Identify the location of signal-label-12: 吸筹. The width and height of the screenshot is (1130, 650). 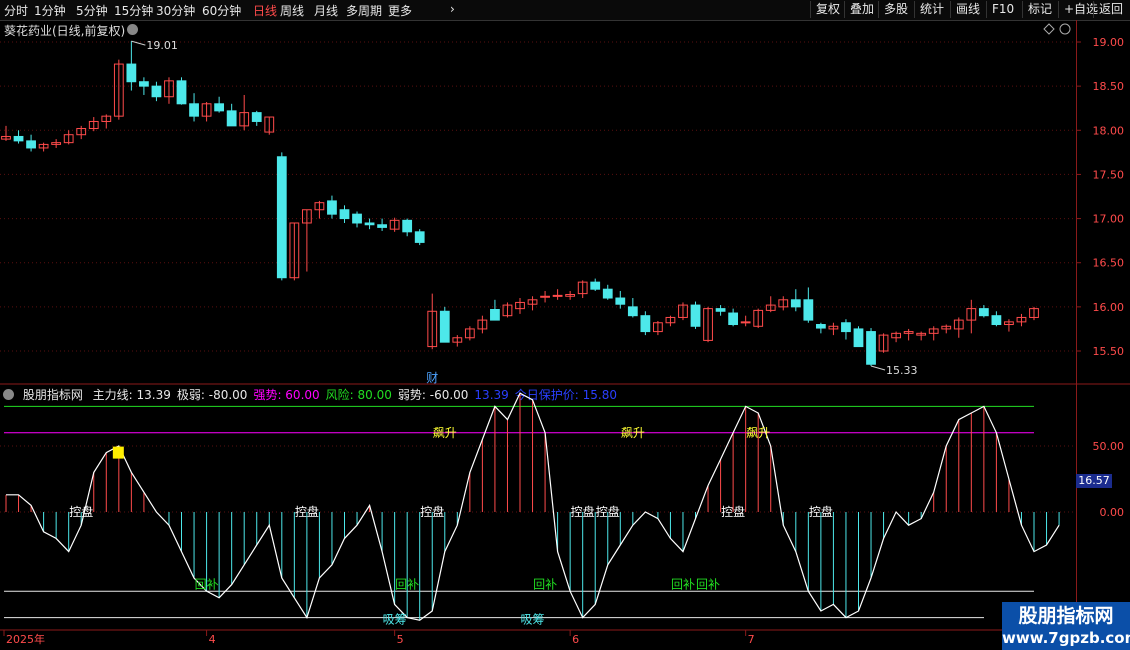
(395, 620).